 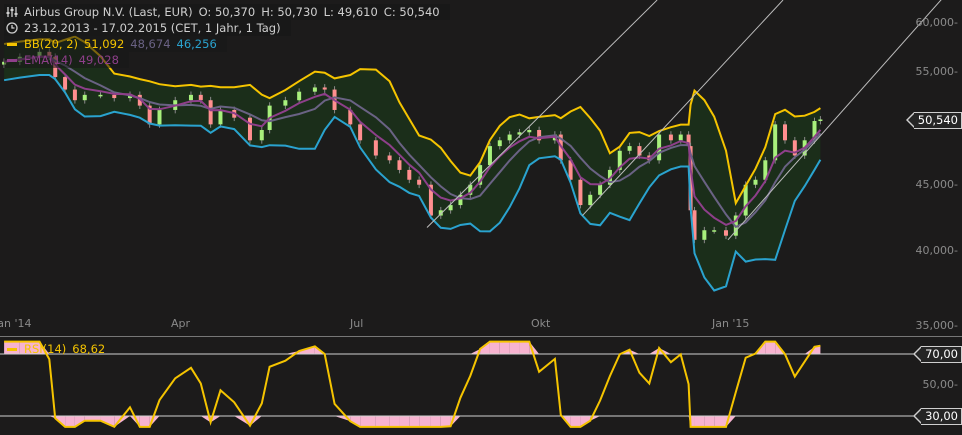 What do you see at coordinates (104, 44) in the screenshot?
I see `bb-upper-value: 51,092` at bounding box center [104, 44].